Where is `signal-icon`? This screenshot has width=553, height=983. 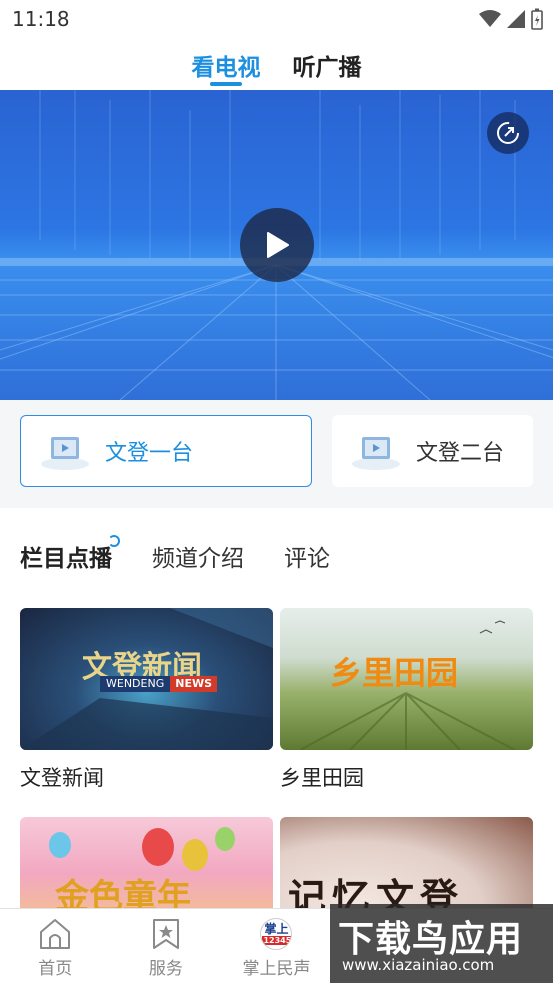
signal-icon is located at coordinates (516, 19).